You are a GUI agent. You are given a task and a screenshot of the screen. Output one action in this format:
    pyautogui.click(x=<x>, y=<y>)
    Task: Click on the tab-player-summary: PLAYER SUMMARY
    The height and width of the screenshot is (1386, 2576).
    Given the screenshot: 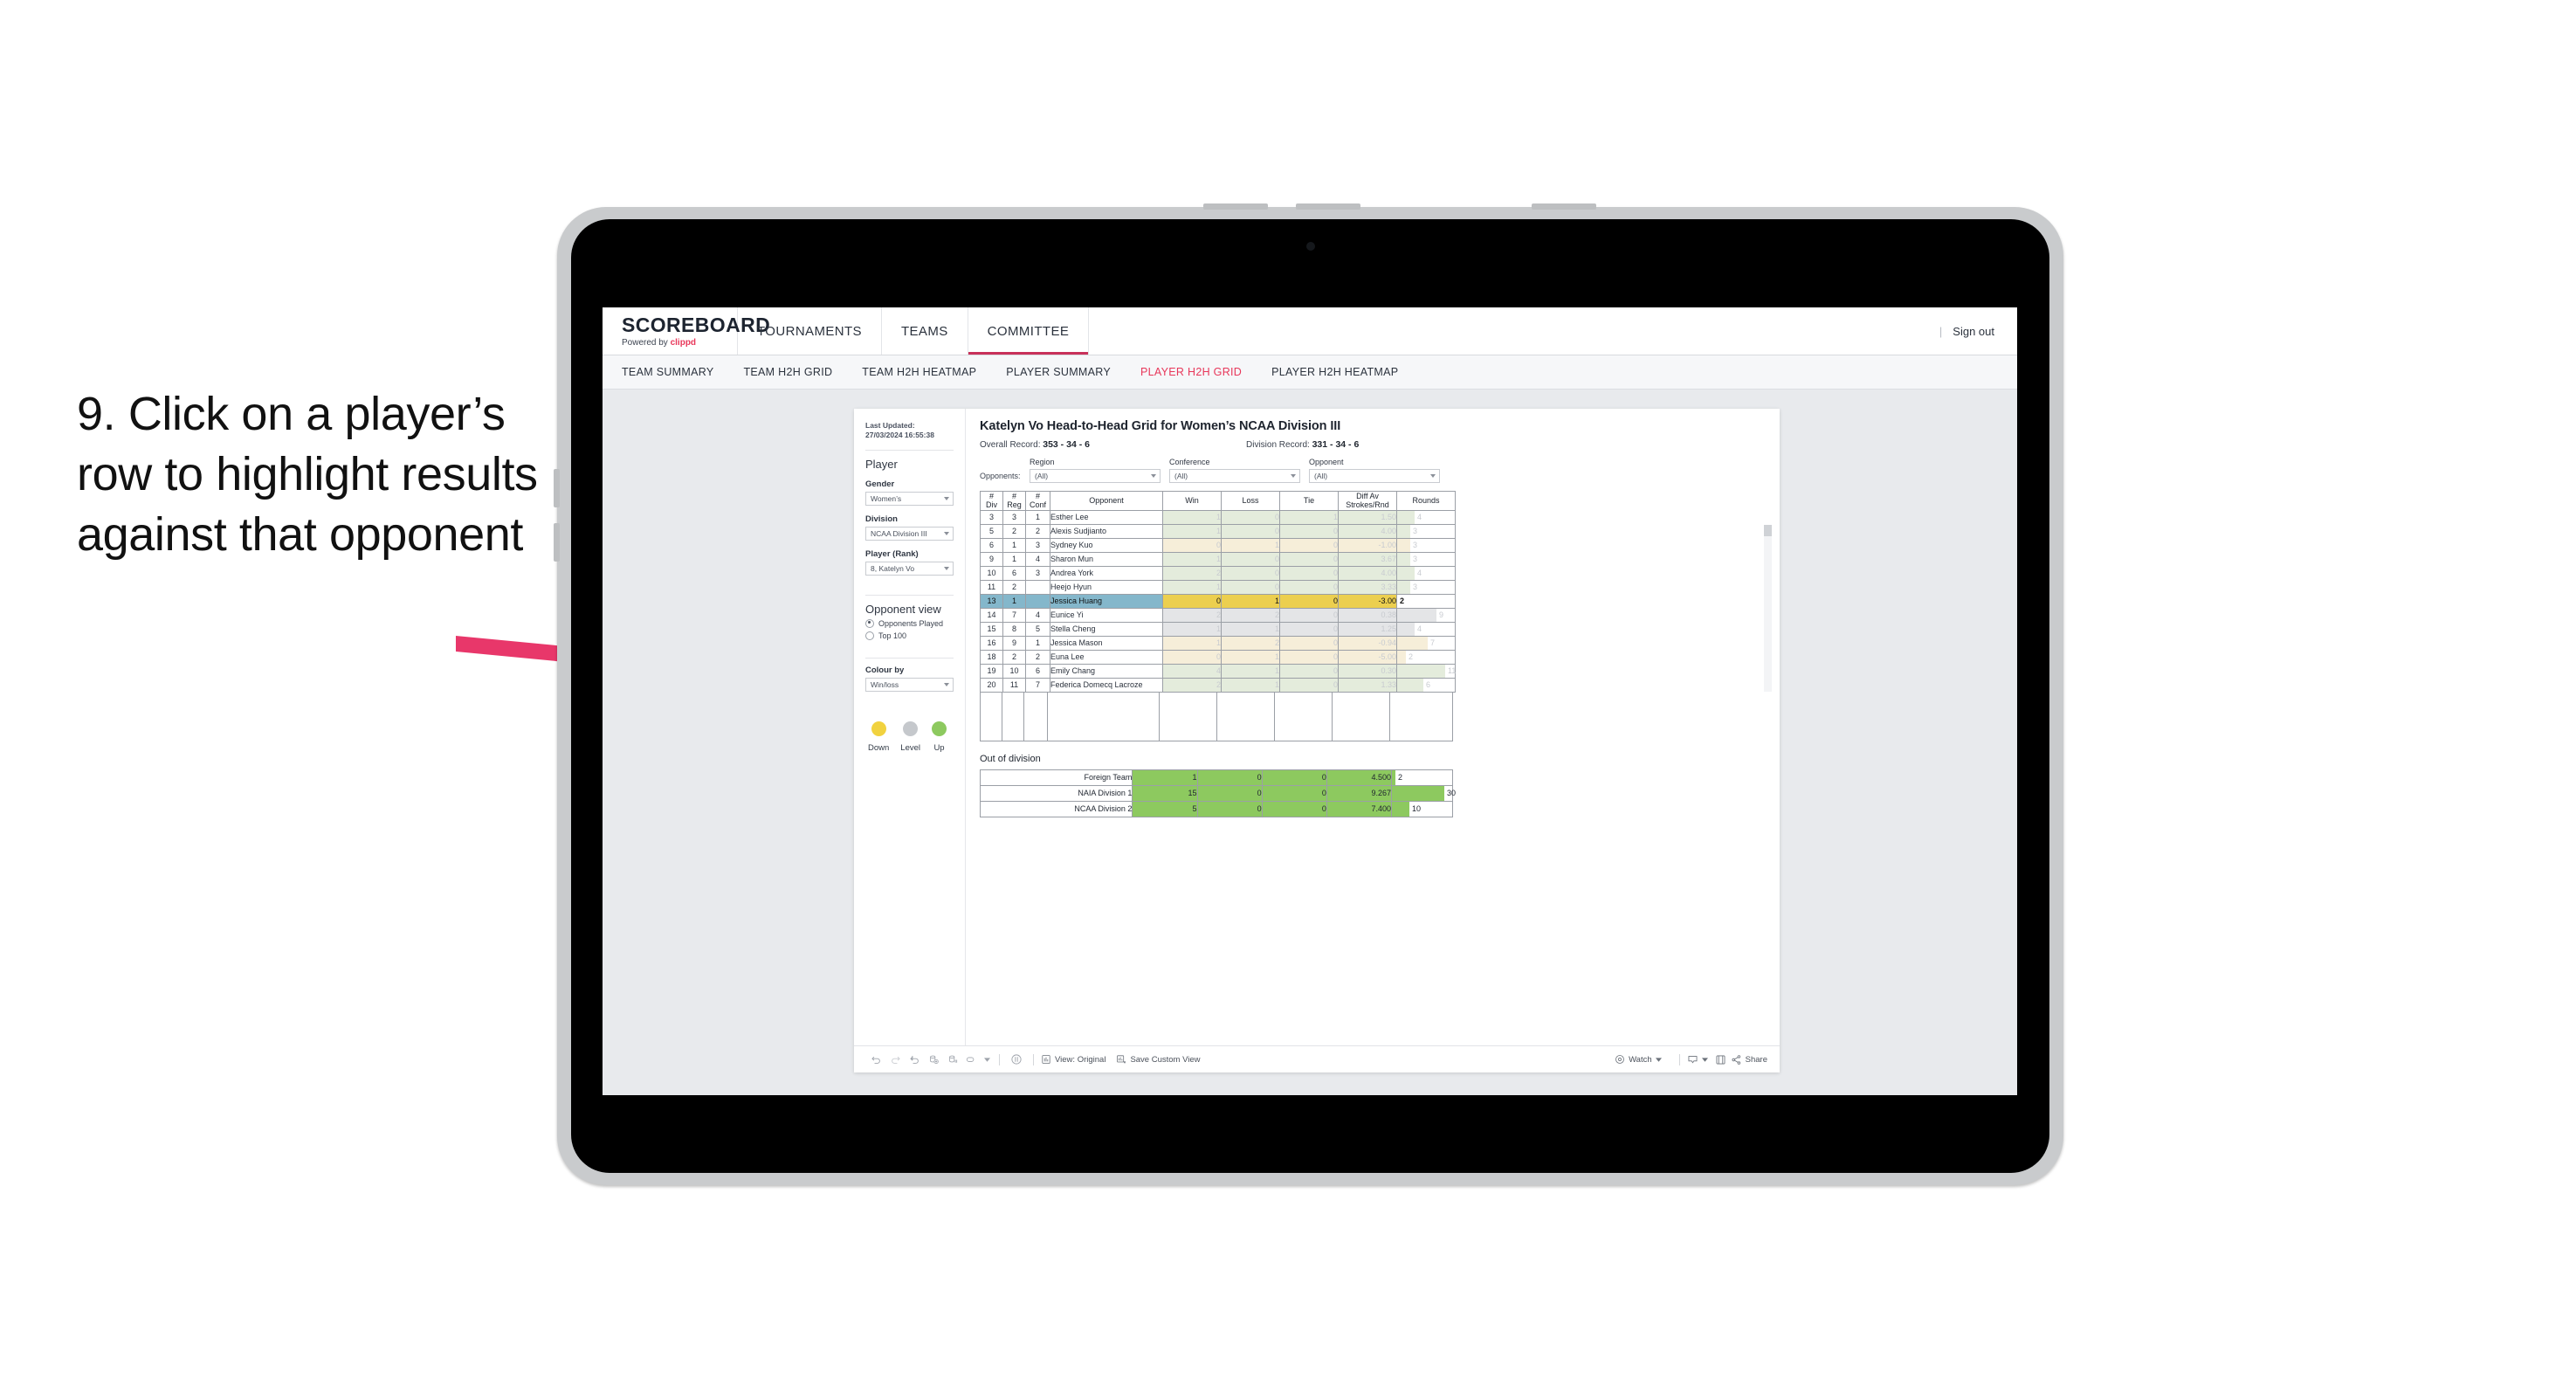 What is the action you would take?
    pyautogui.click(x=1058, y=372)
    